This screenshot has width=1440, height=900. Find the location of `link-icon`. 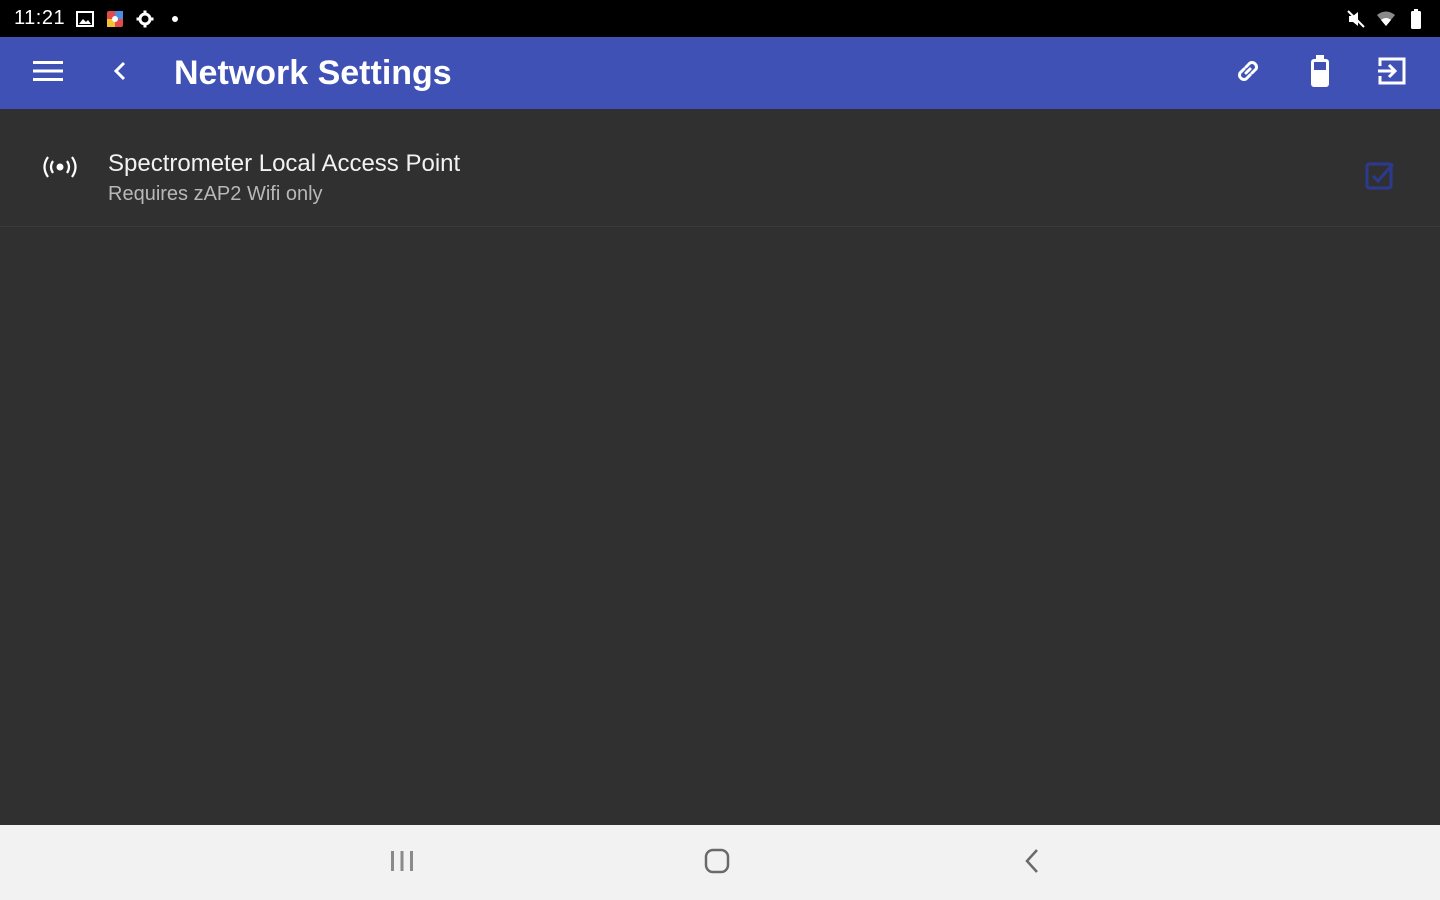

link-icon is located at coordinates (1248, 73).